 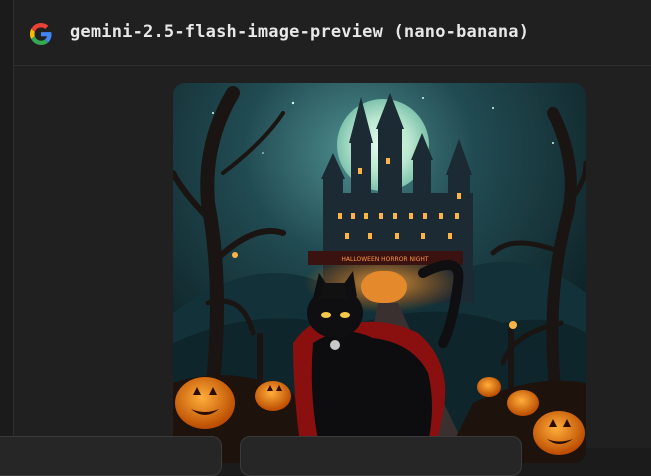 I want to click on google-g-icon, so click(x=41, y=34).